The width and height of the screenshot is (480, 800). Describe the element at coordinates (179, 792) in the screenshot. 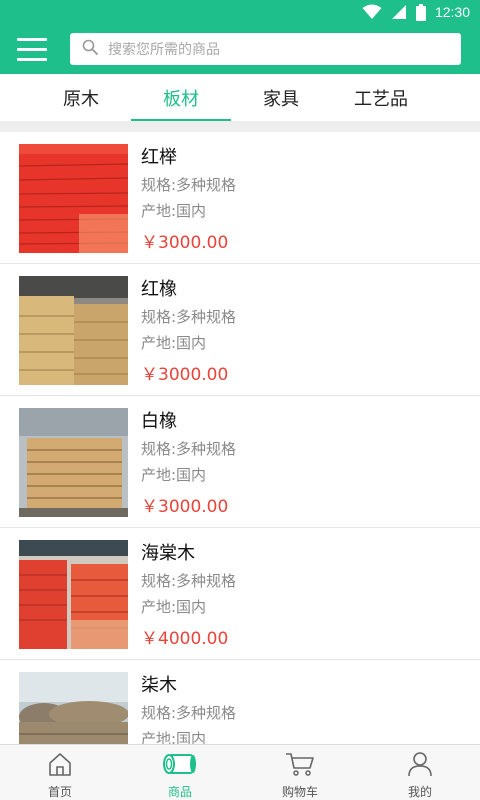

I see `nav-label: 商品` at that location.